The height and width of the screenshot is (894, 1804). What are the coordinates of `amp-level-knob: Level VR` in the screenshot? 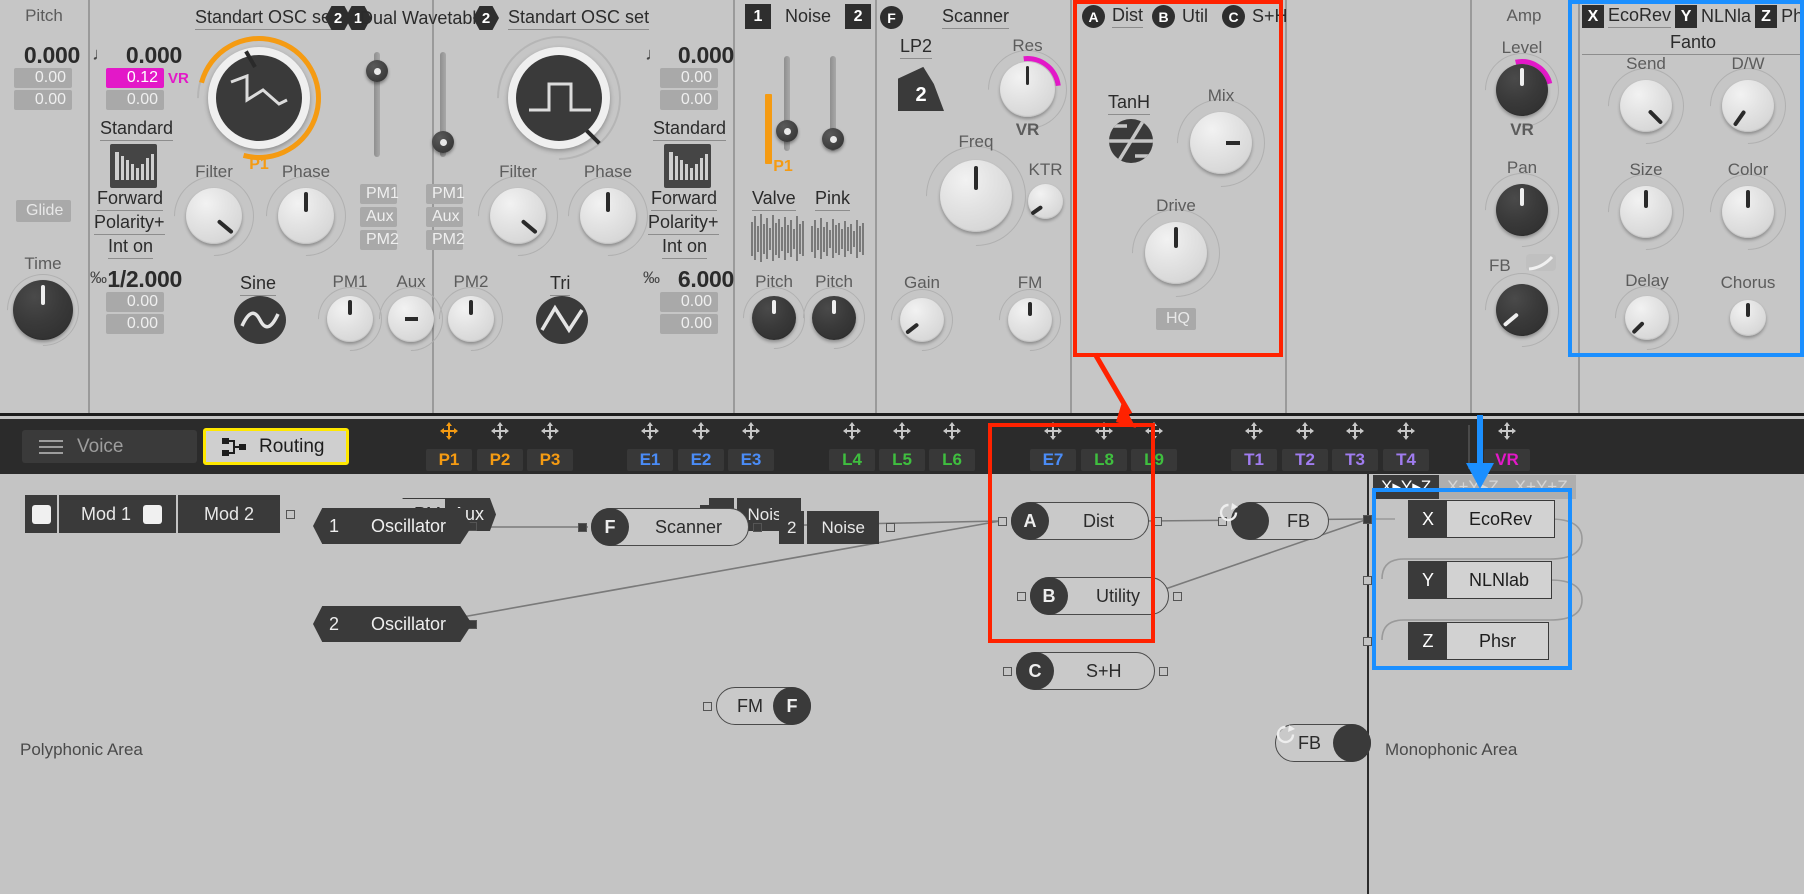 It's located at (1522, 90).